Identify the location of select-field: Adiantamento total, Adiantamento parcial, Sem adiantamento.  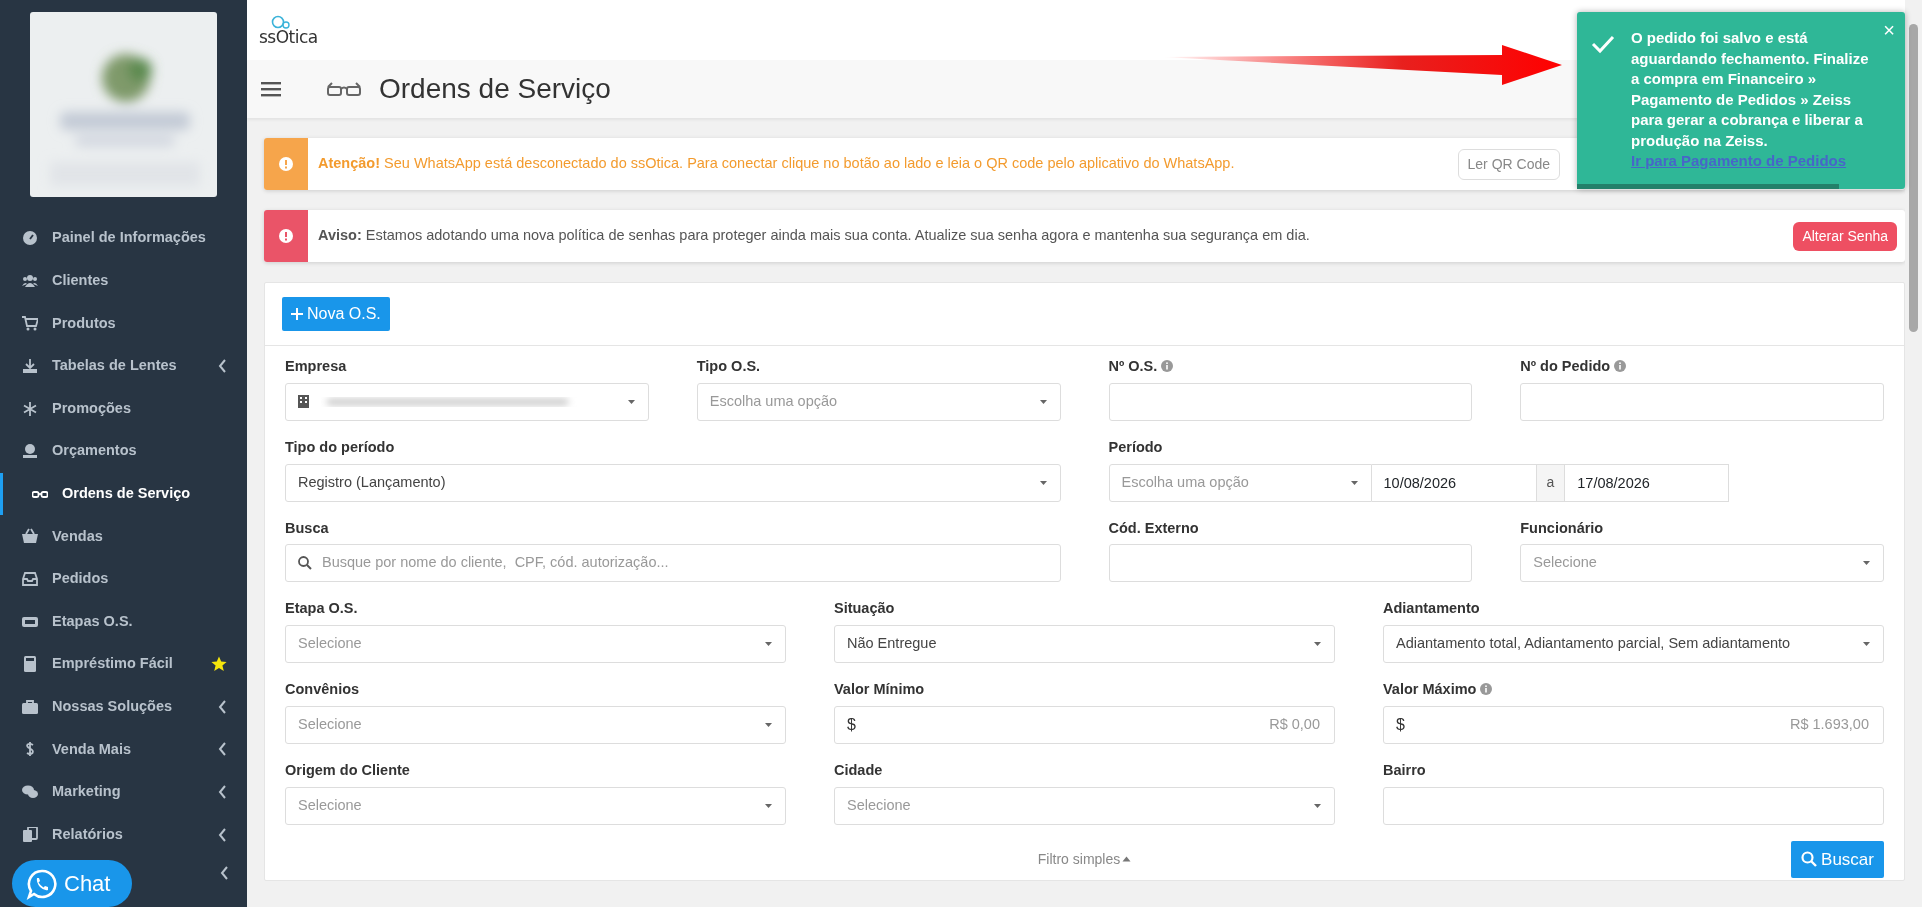
(1633, 644).